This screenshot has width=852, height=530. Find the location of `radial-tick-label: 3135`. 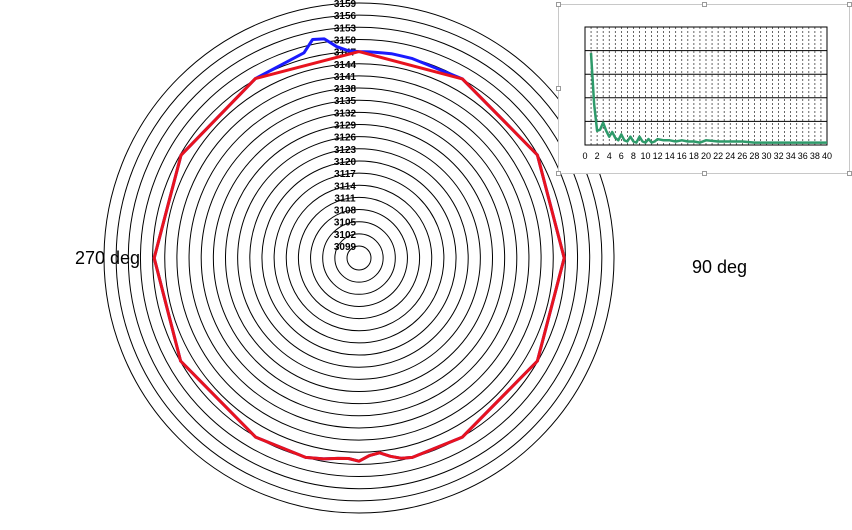

radial-tick-label: 3135 is located at coordinates (345, 101).